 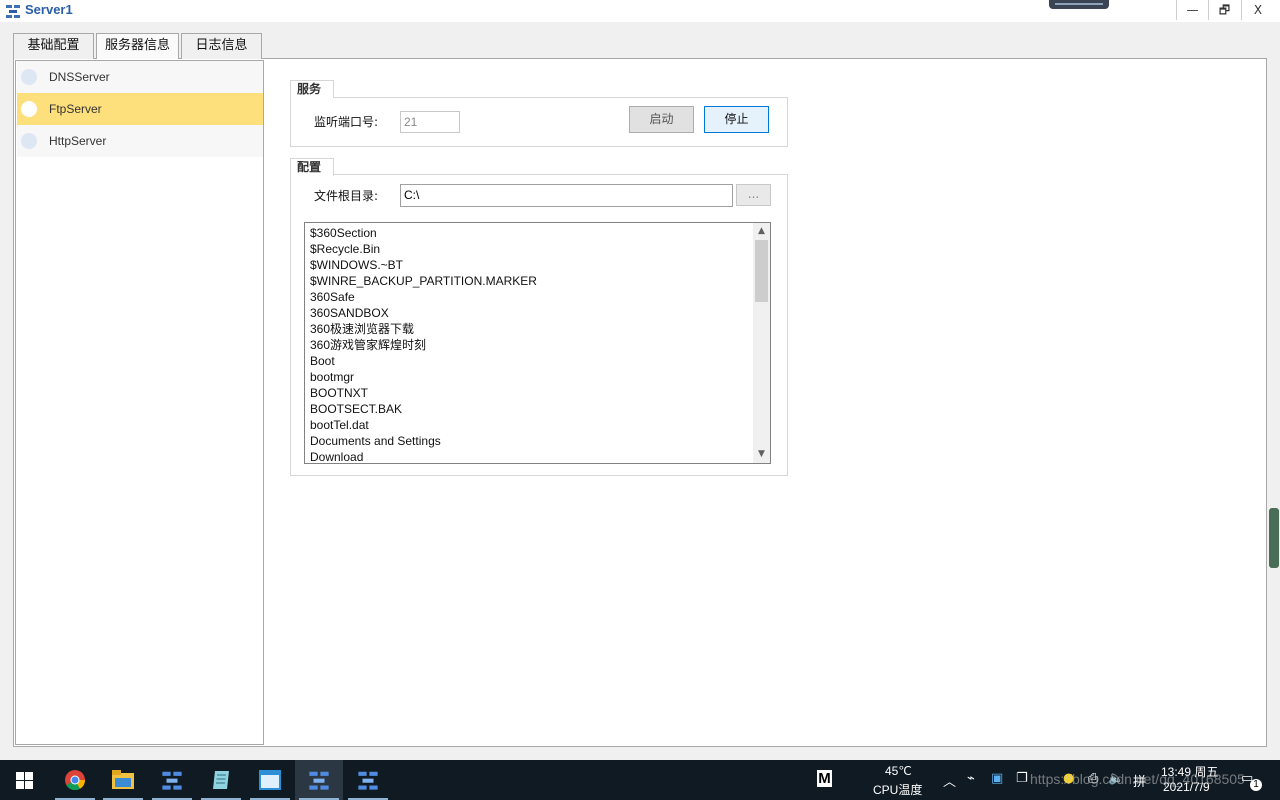 I want to click on taskbar-window-app, so click(x=270, y=780).